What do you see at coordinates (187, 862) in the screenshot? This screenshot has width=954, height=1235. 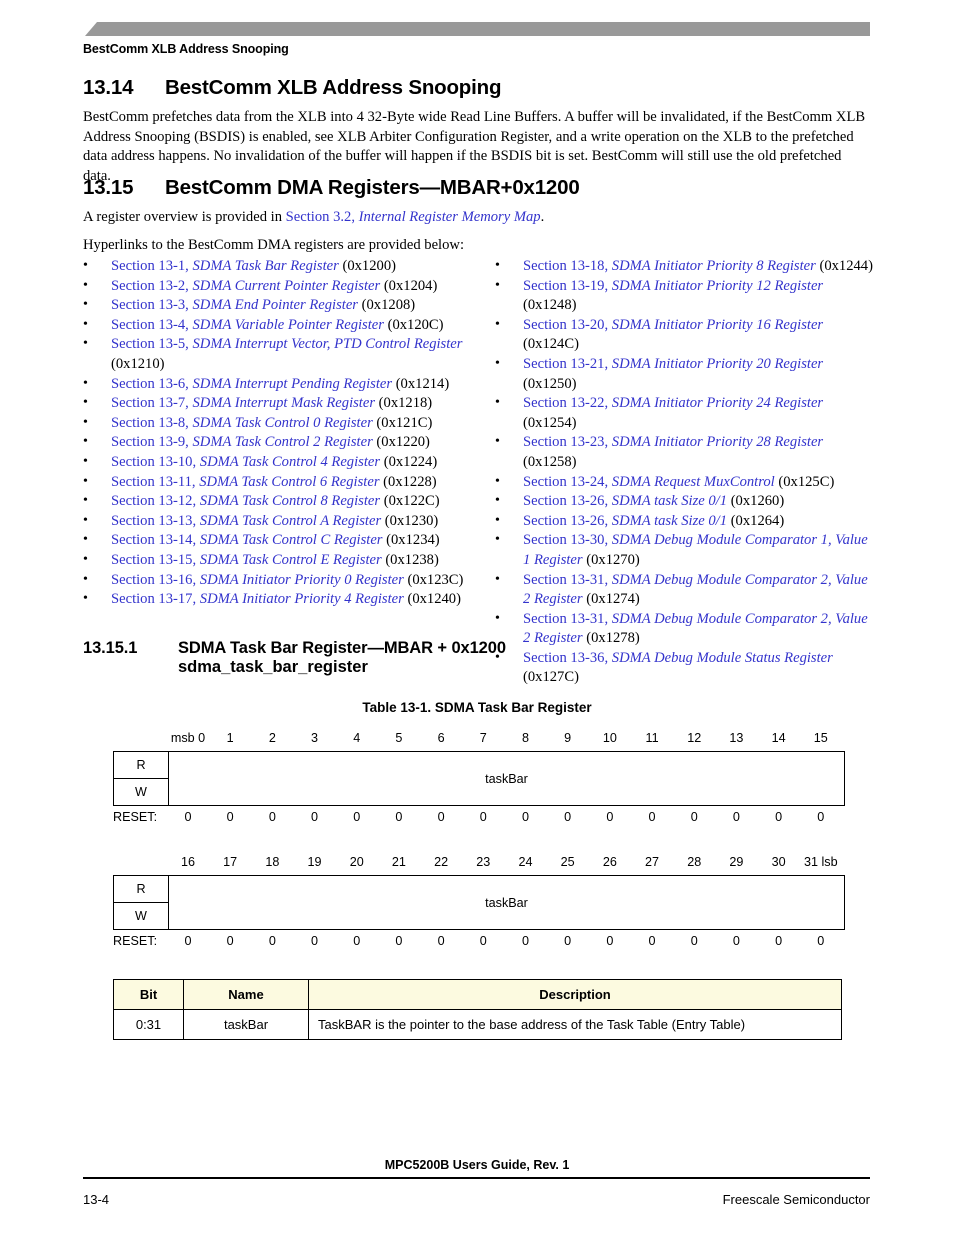 I see `bit-number-label: 16` at bounding box center [187, 862].